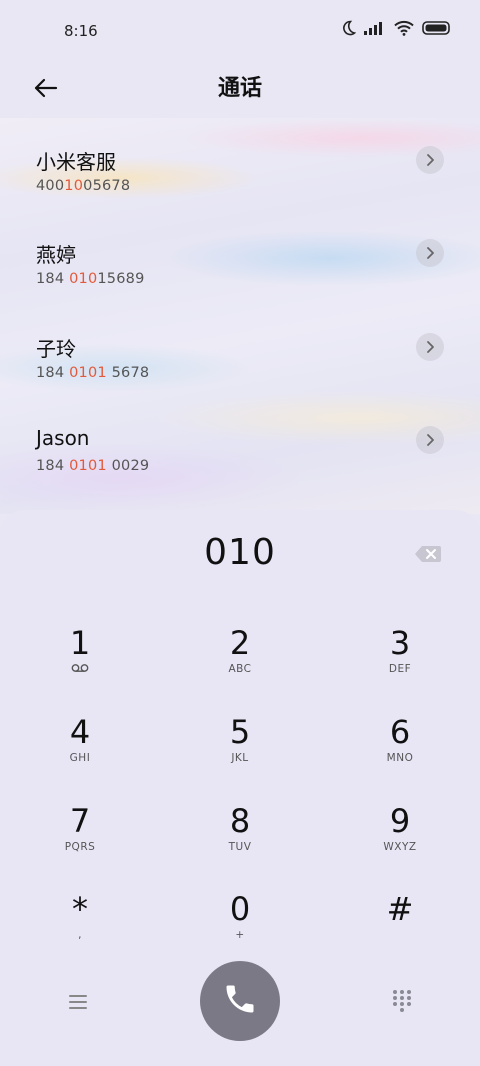 The height and width of the screenshot is (1066, 480). Describe the element at coordinates (400, 830) in the screenshot. I see `key-9: 9 WXYZ` at that location.